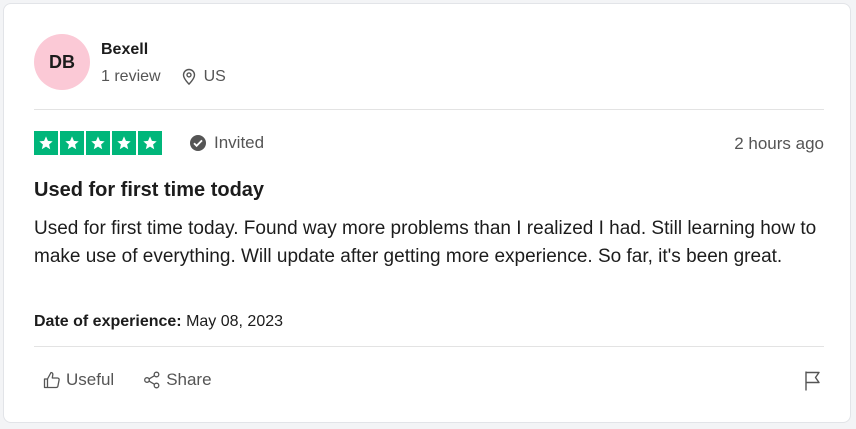  What do you see at coordinates (198, 143) in the screenshot?
I see `check-circle-icon` at bounding box center [198, 143].